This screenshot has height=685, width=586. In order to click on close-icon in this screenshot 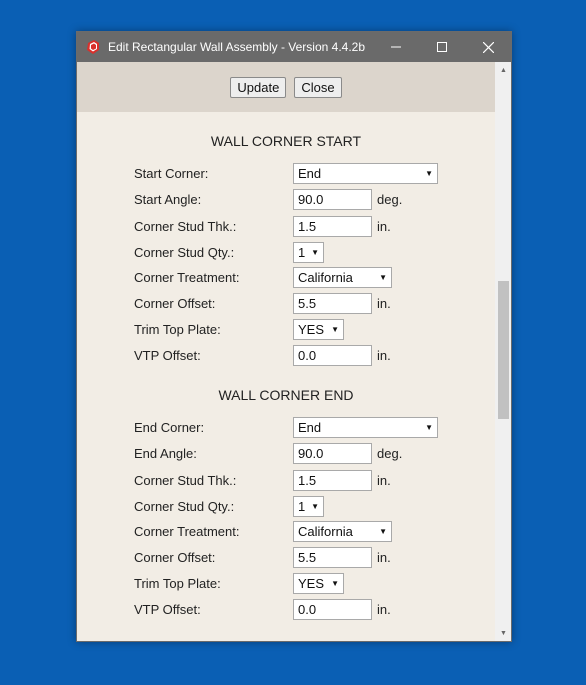, I will do `click(488, 47)`.